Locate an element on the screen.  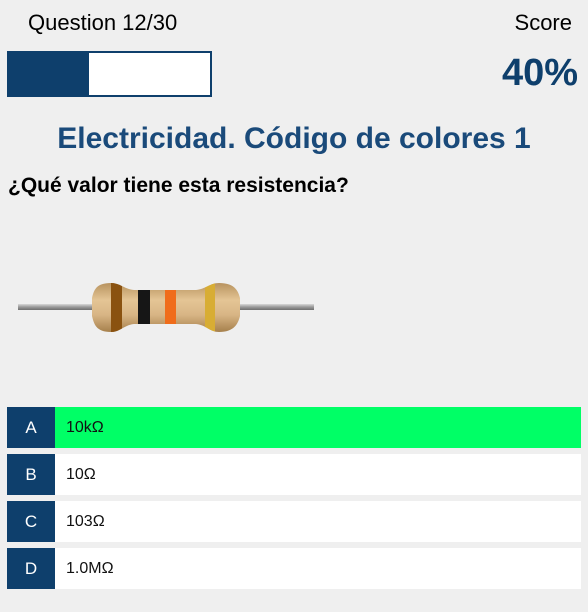
answer-text: 10Ω is located at coordinates (81, 474).